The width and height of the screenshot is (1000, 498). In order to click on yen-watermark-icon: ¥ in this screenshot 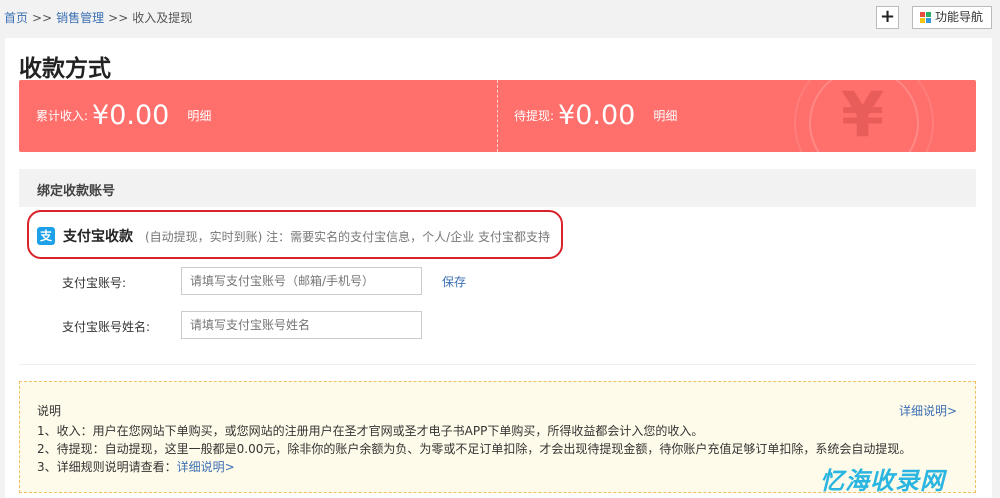, I will do `click(863, 115)`.